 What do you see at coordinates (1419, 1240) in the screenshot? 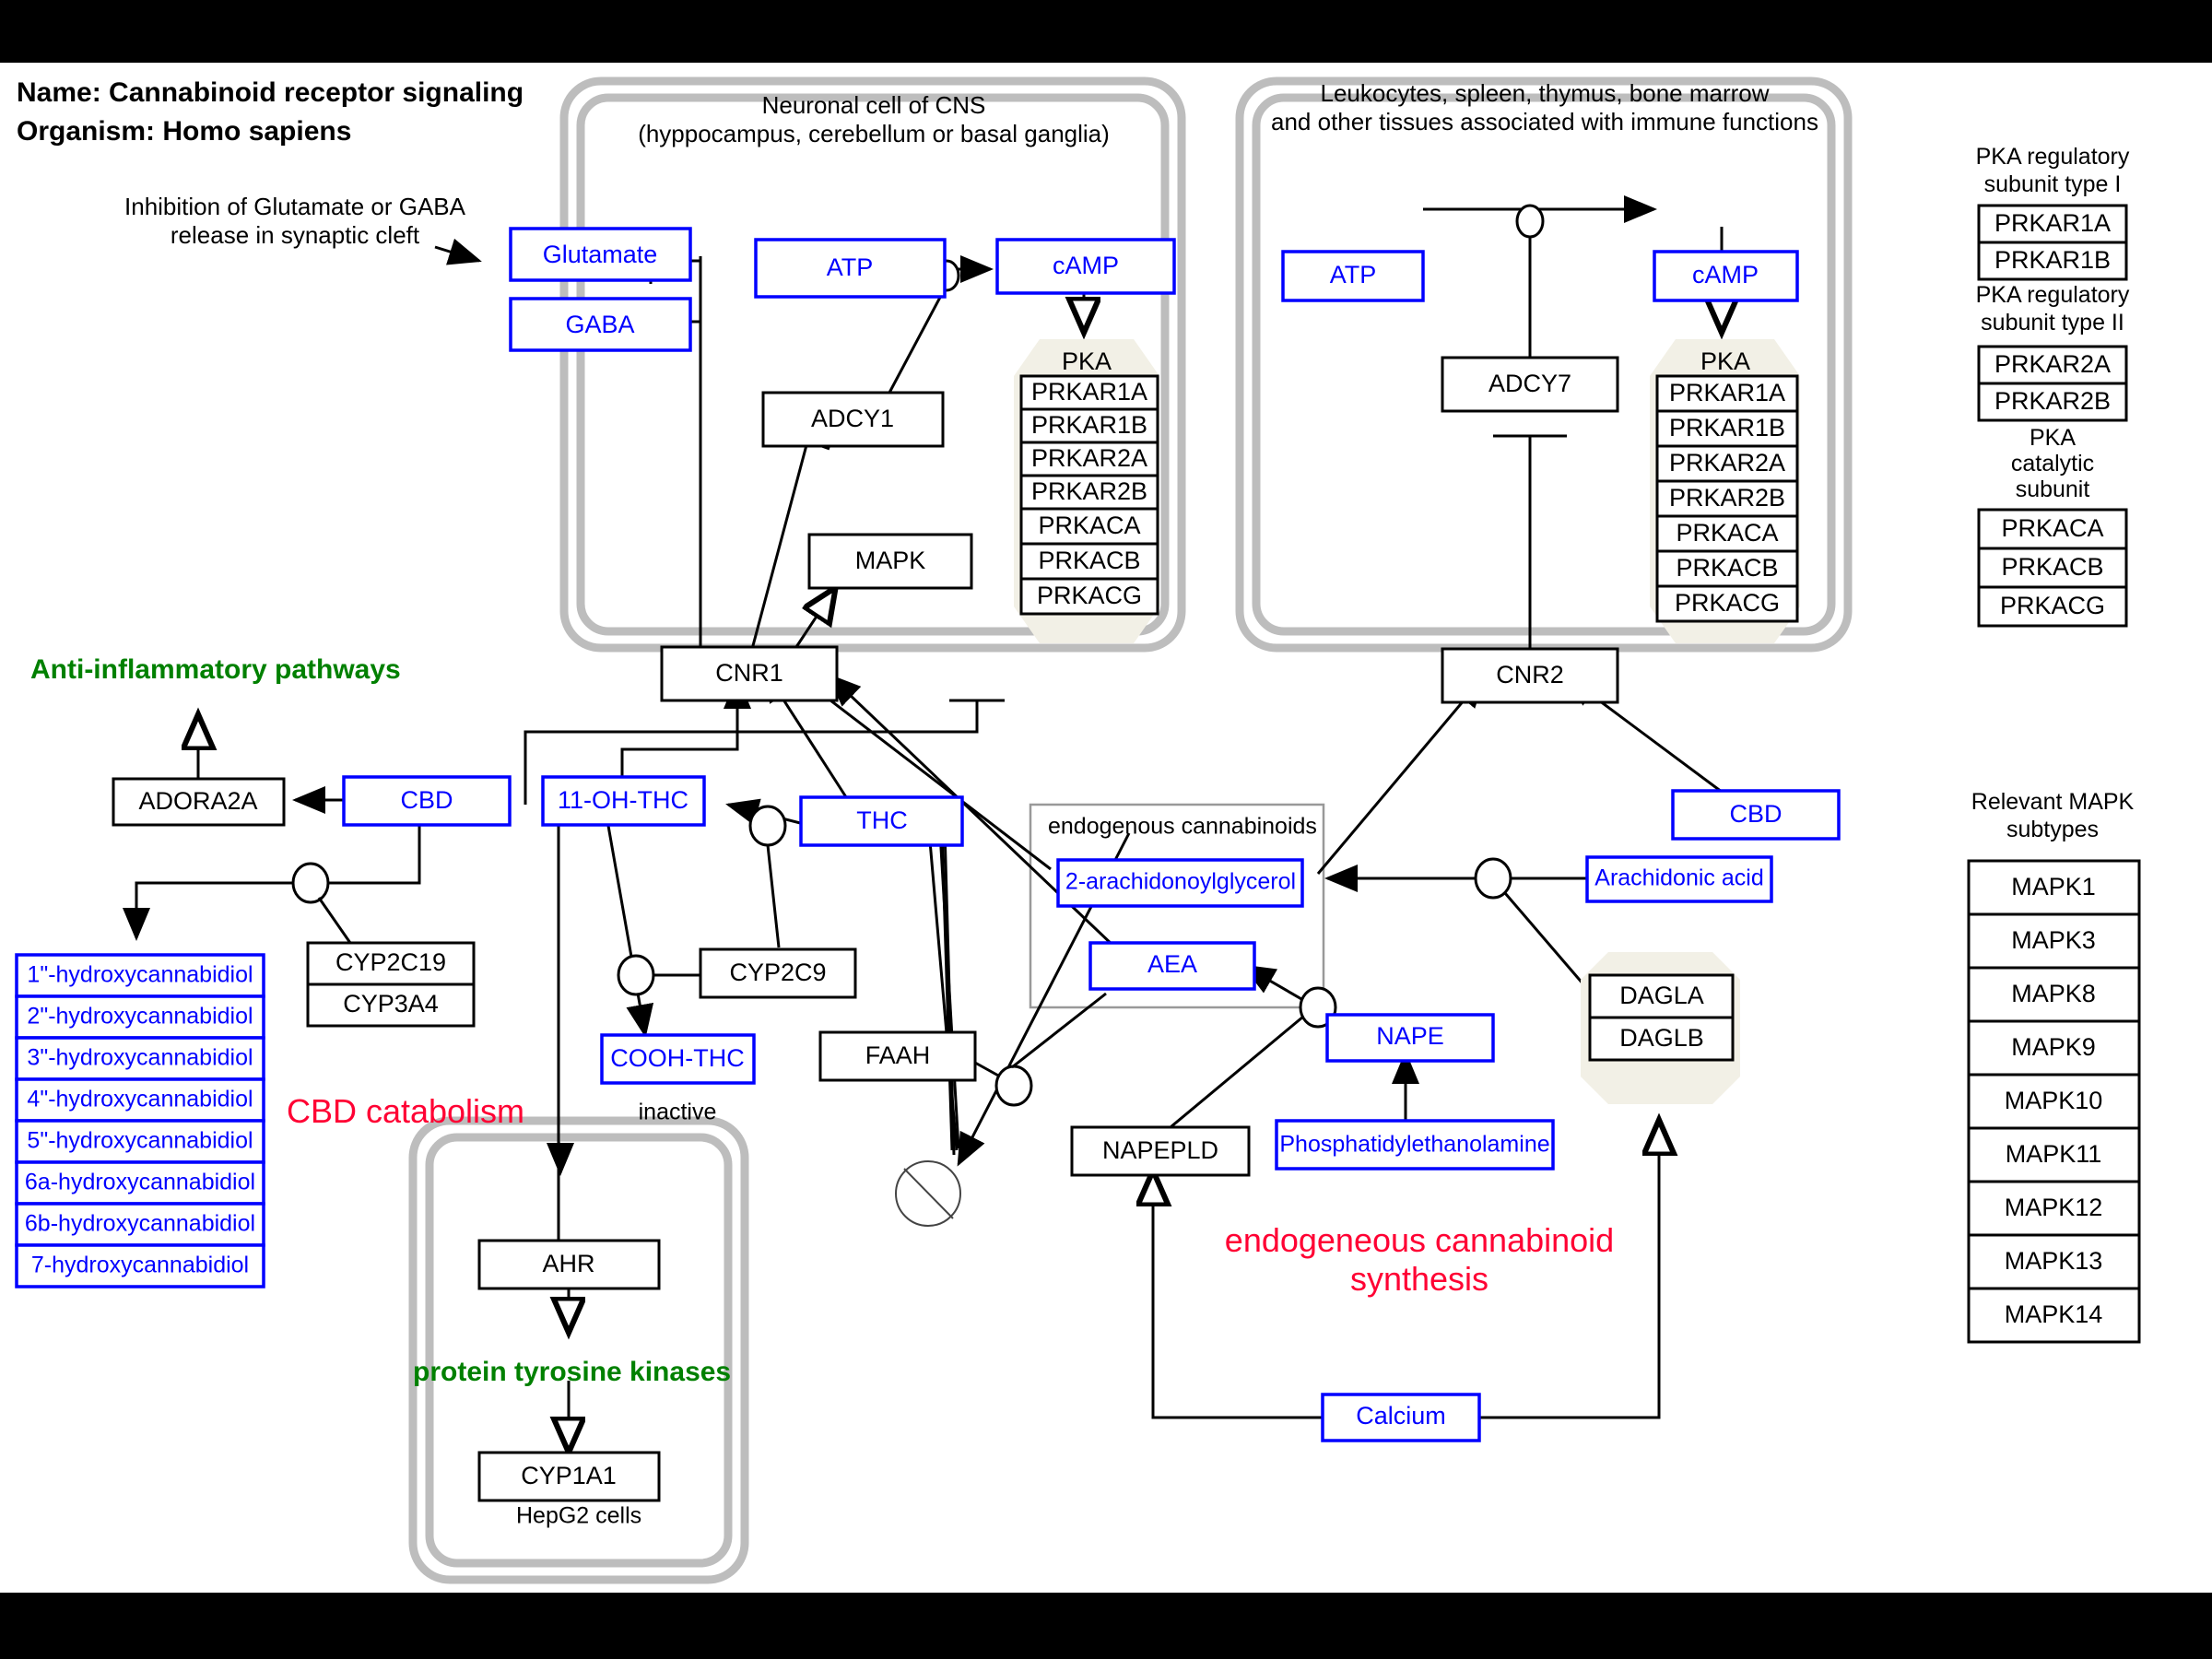
I see `endo-synthesis-annotation-line1: endogeneous cannabinoid` at bounding box center [1419, 1240].